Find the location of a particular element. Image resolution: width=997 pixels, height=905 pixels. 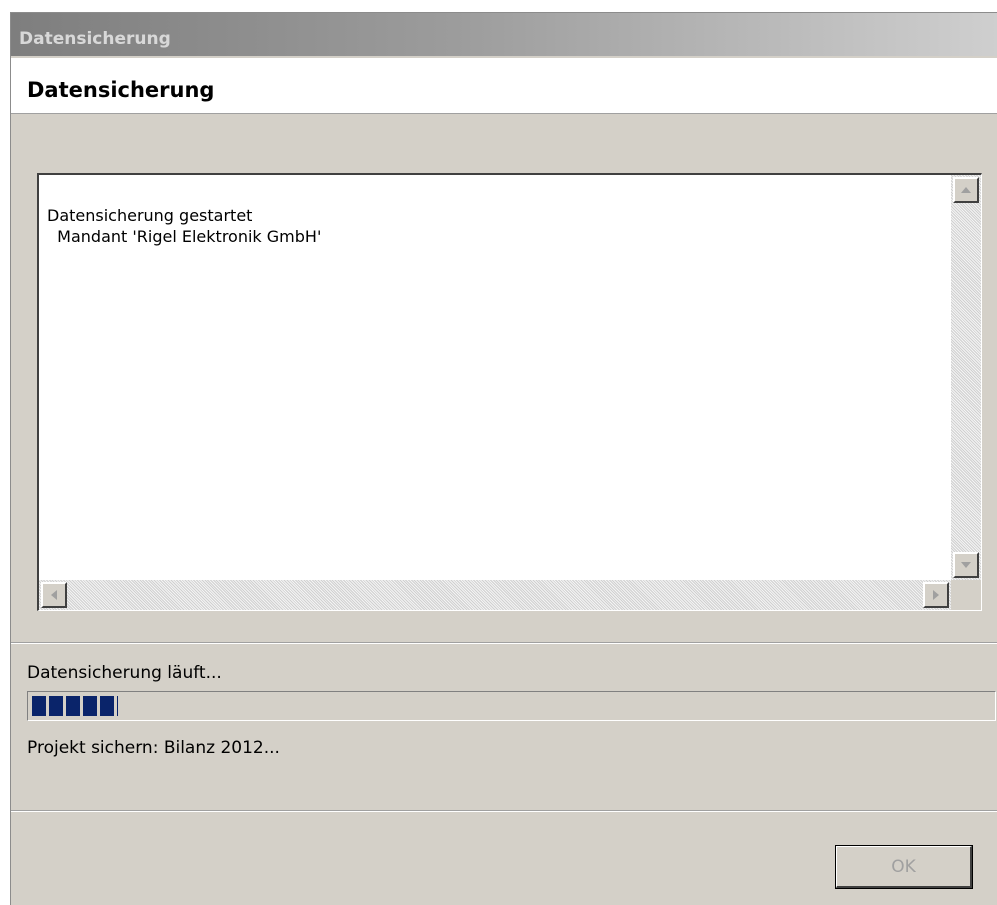

scrollbar-corner is located at coordinates (966, 595).